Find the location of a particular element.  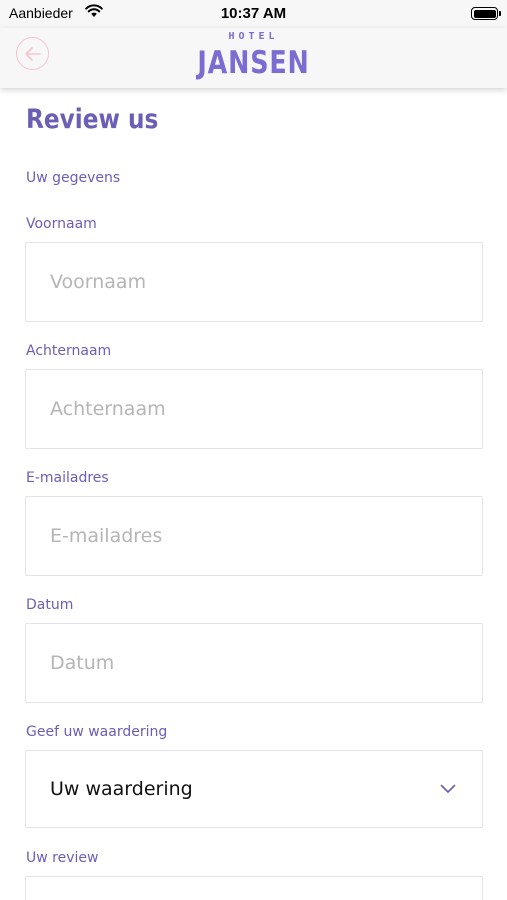

email-label: E-mailadres is located at coordinates (67, 478).